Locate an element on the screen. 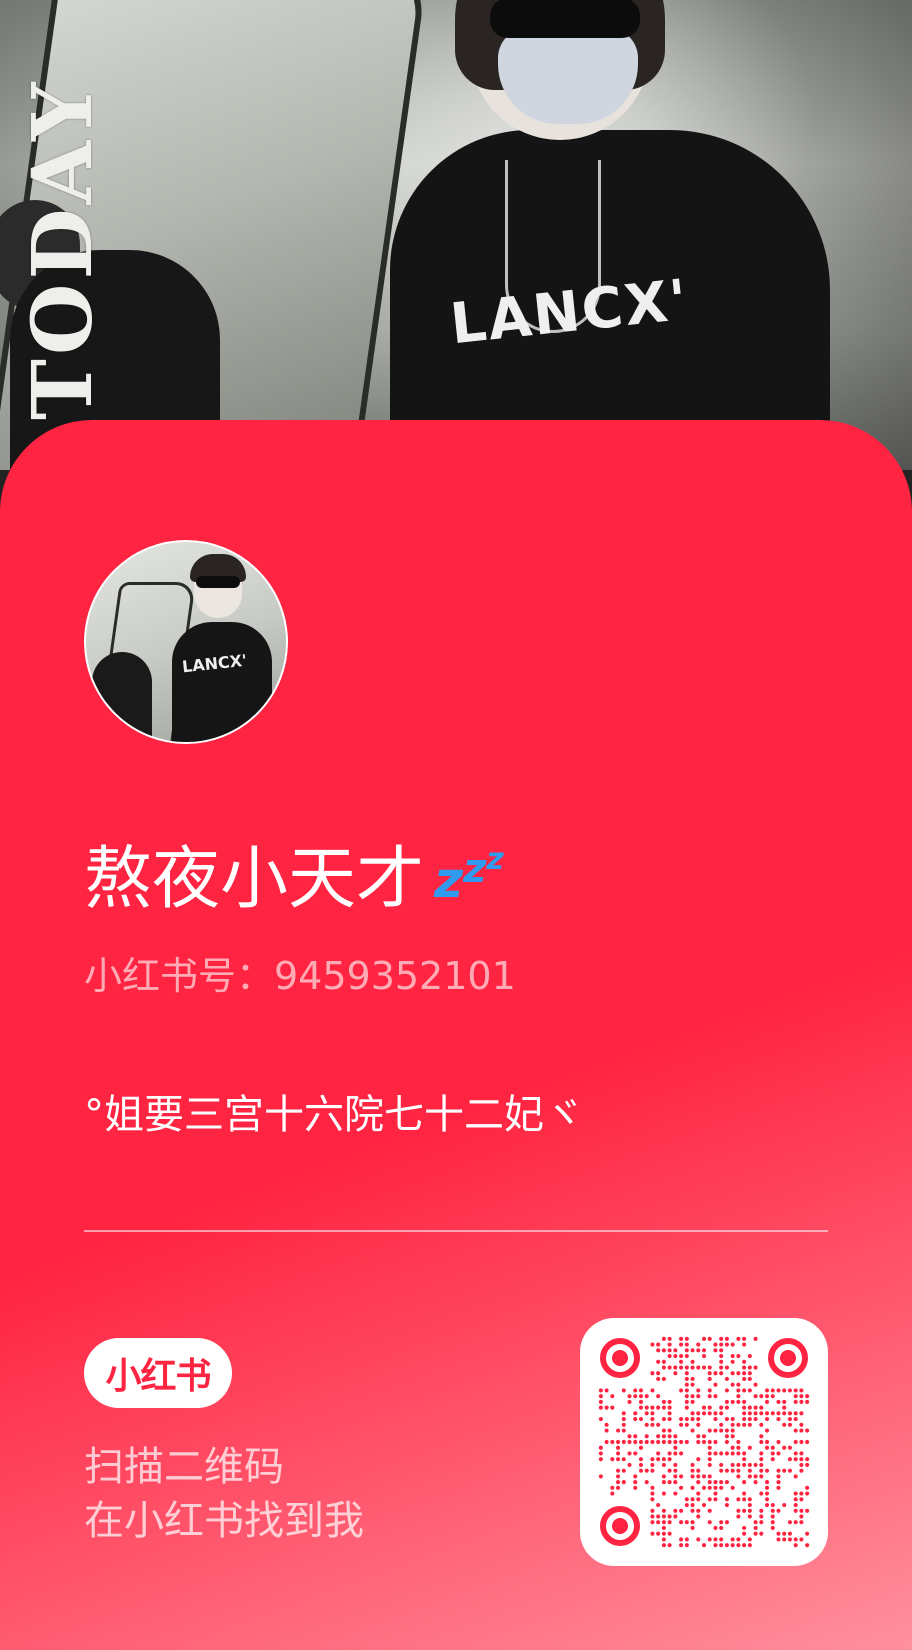 This screenshot has height=1650, width=912. avatar: LANCX' is located at coordinates (186, 642).